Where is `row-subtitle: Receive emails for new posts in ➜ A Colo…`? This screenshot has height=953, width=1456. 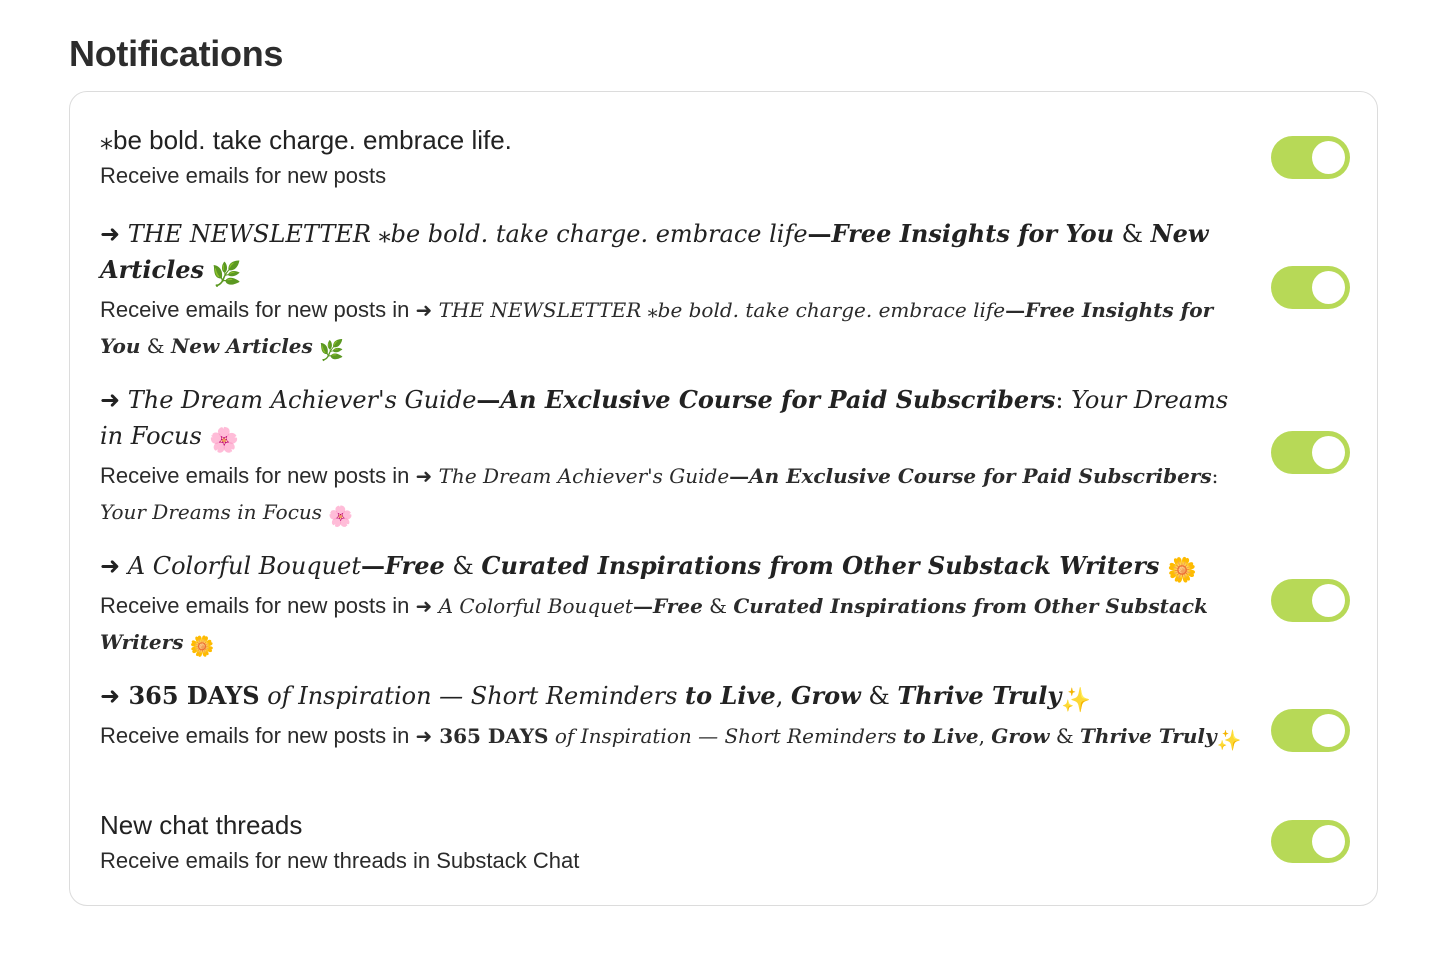
row-subtitle: Receive emails for new posts in ➜ A Colo… is located at coordinates (679, 626).